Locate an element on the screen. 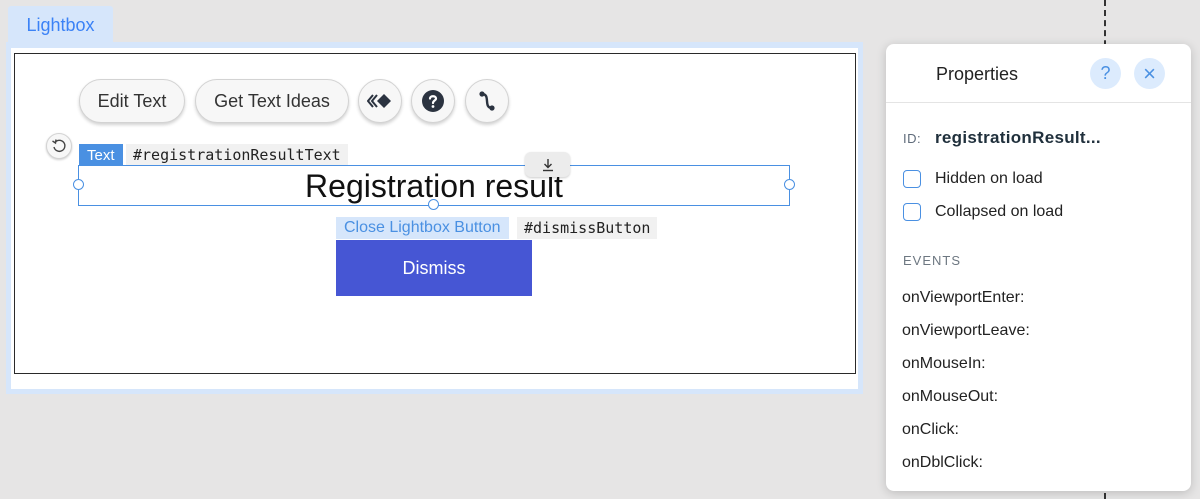 Image resolution: width=1200 pixels, height=499 pixels. event-on-dbl-click: onDblClick: is located at coordinates (942, 463).